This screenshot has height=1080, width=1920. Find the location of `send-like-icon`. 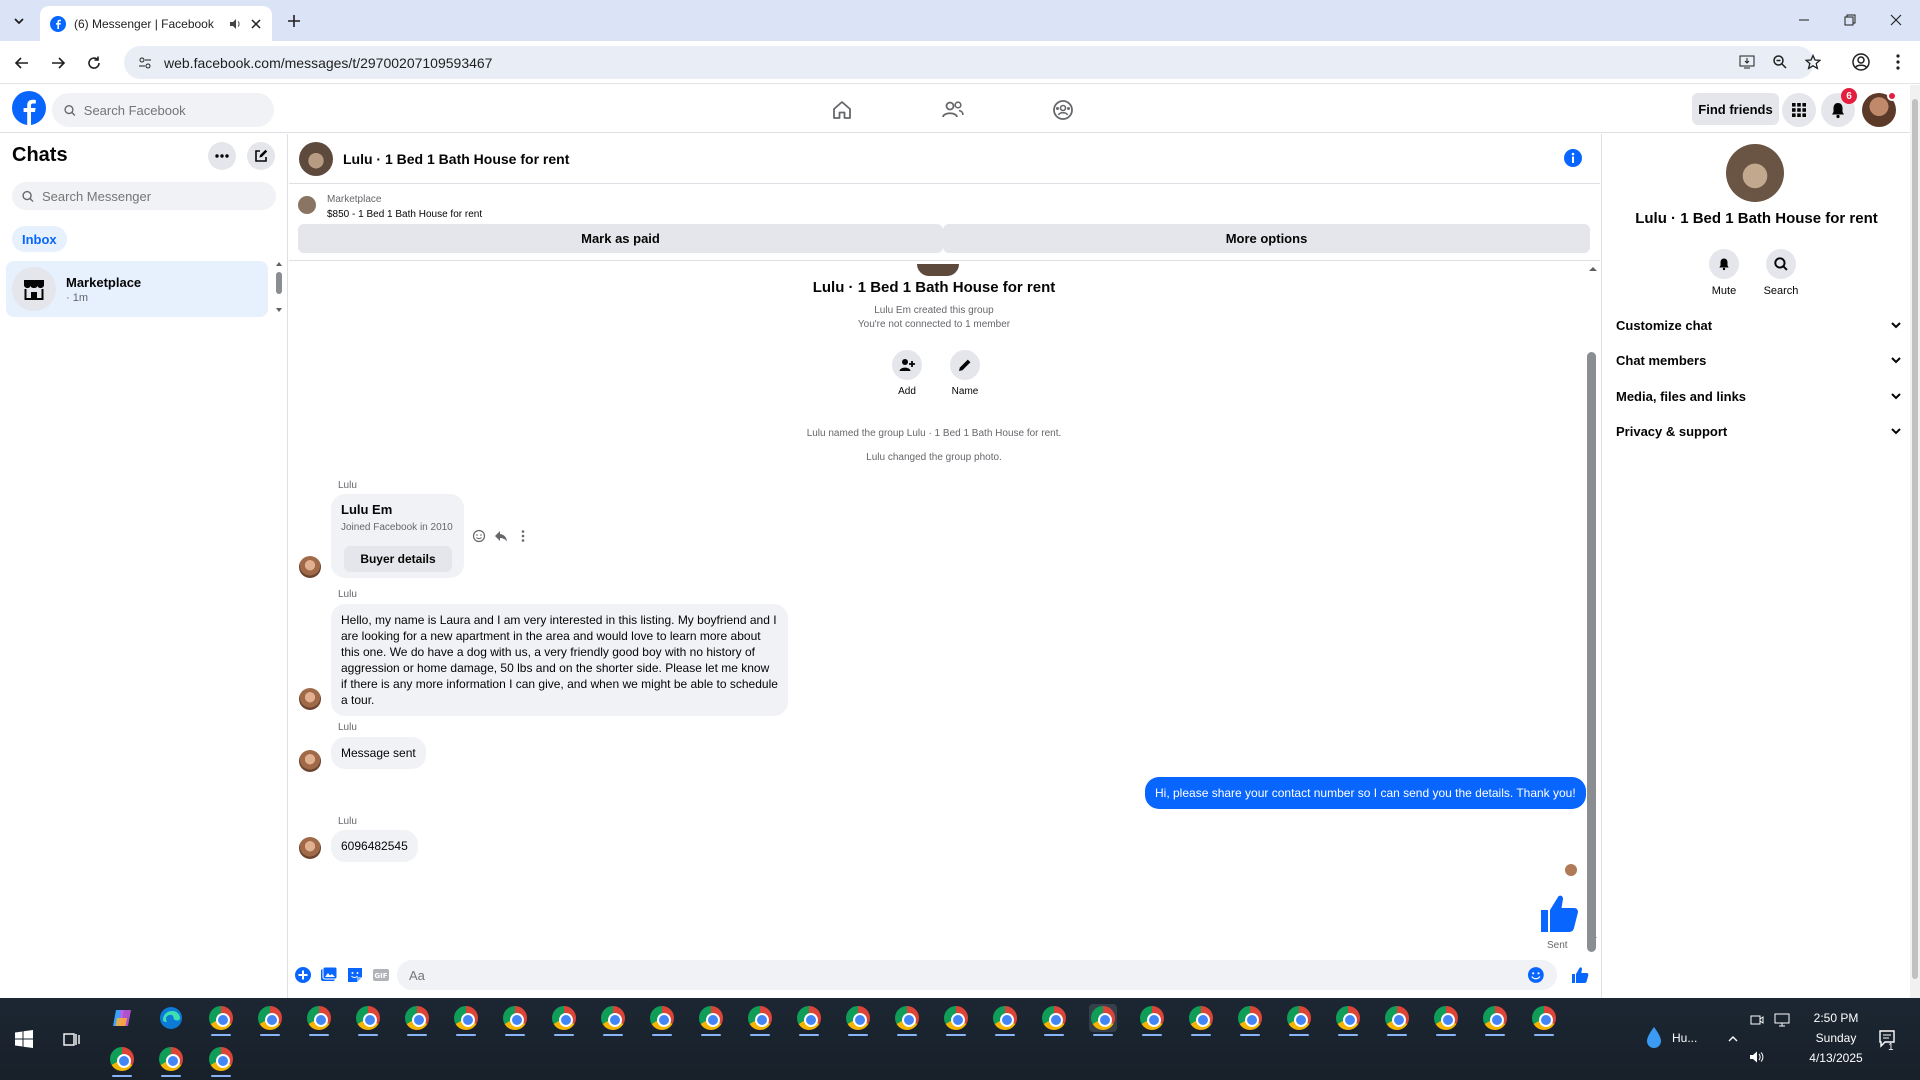

send-like-icon is located at coordinates (1580, 975).